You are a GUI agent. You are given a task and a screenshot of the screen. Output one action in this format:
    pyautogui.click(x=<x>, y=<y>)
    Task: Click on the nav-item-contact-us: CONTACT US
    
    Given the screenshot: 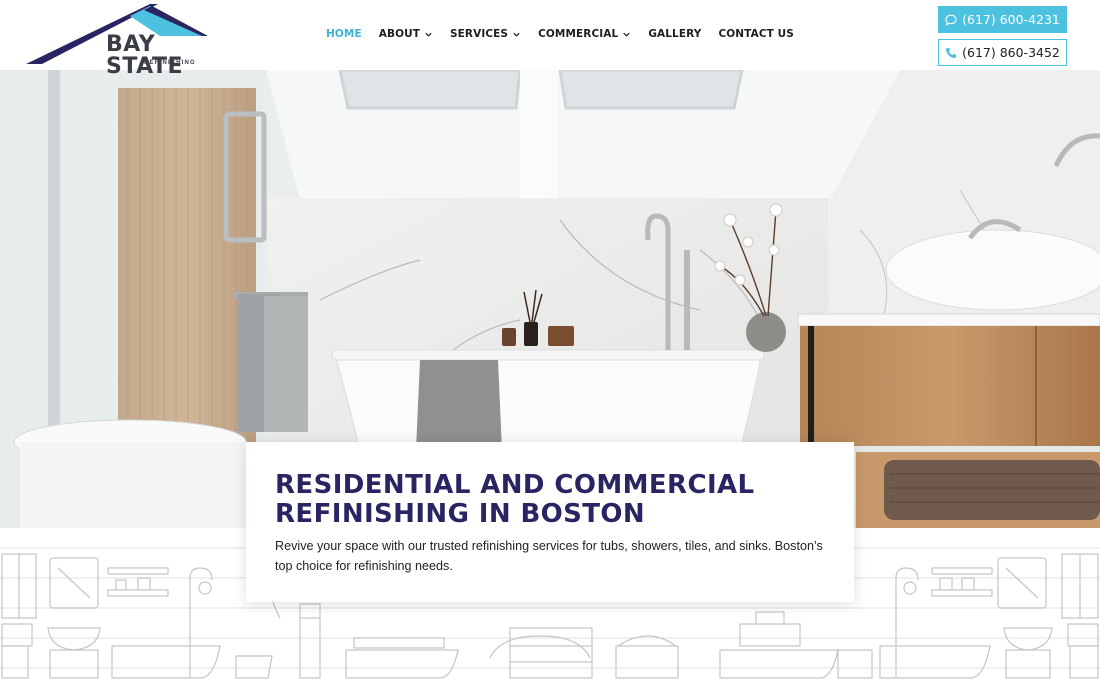 What is the action you would take?
    pyautogui.click(x=756, y=34)
    